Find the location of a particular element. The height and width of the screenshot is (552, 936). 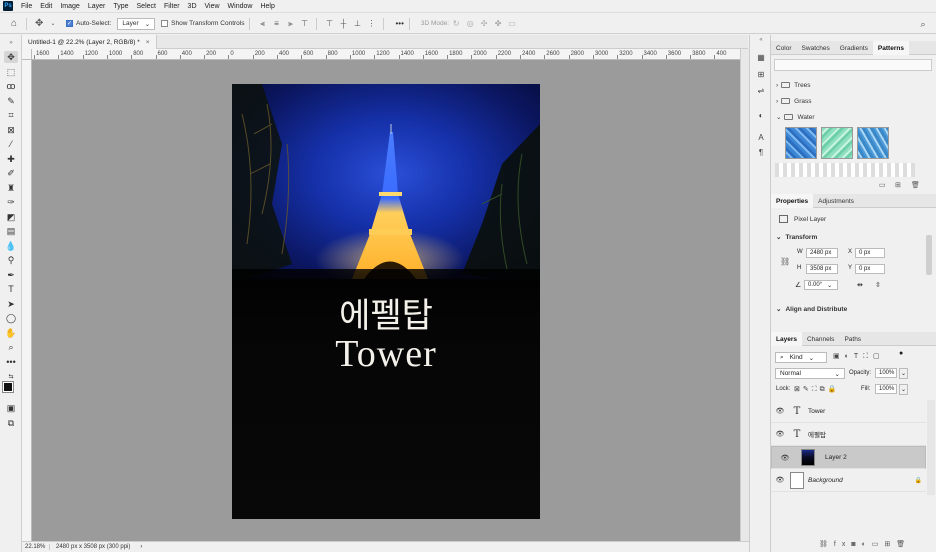

eraser-tool-icon: ◩ is located at coordinates (11, 217).